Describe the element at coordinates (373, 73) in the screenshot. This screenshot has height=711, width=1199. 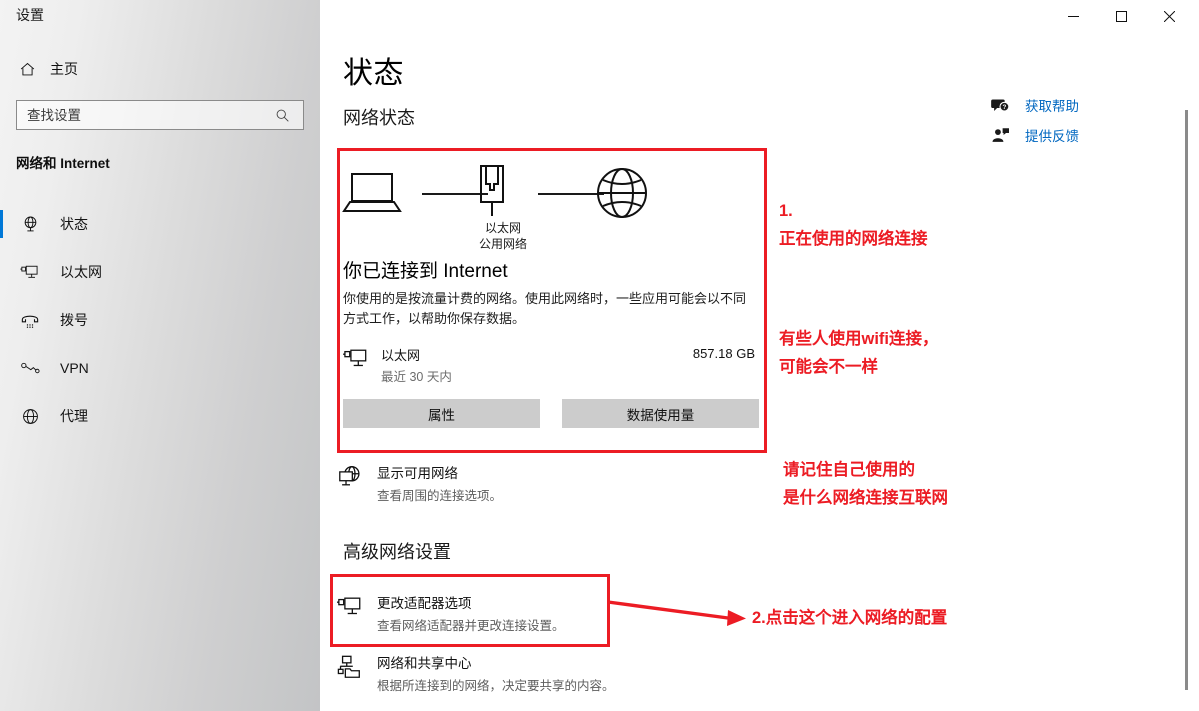
I see `page-title: 状态` at that location.